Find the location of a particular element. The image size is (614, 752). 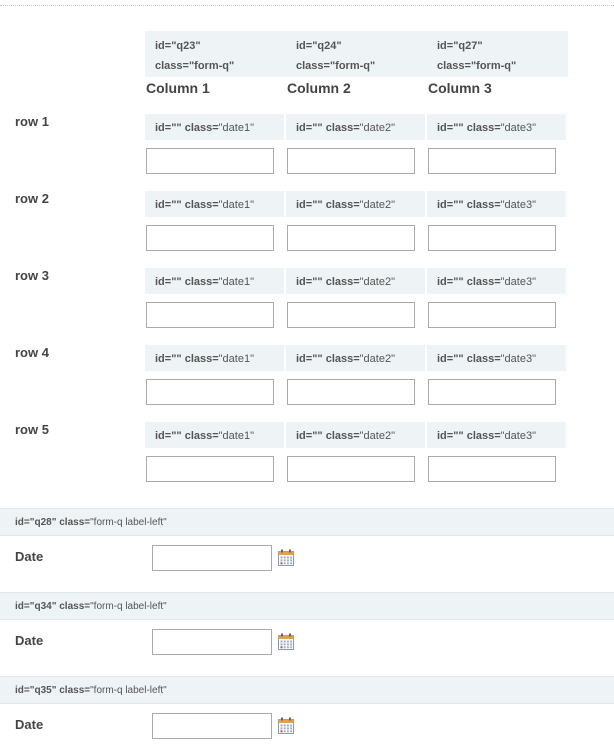

column-title-2: Column 2 is located at coordinates (319, 88).